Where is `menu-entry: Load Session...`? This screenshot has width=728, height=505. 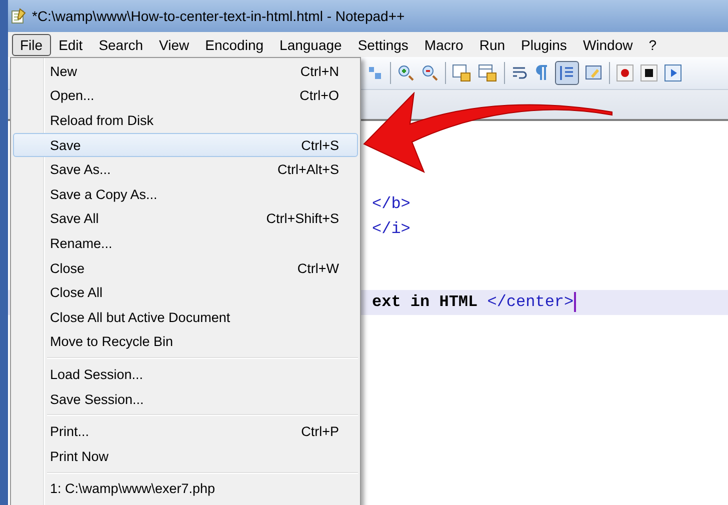
menu-entry: Load Session... is located at coordinates (185, 374).